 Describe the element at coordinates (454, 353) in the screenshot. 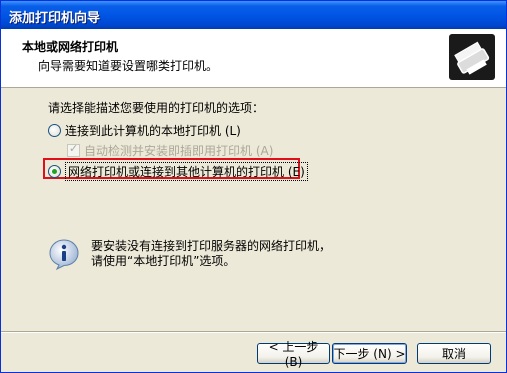

I see `cancel-button: 取消` at that location.